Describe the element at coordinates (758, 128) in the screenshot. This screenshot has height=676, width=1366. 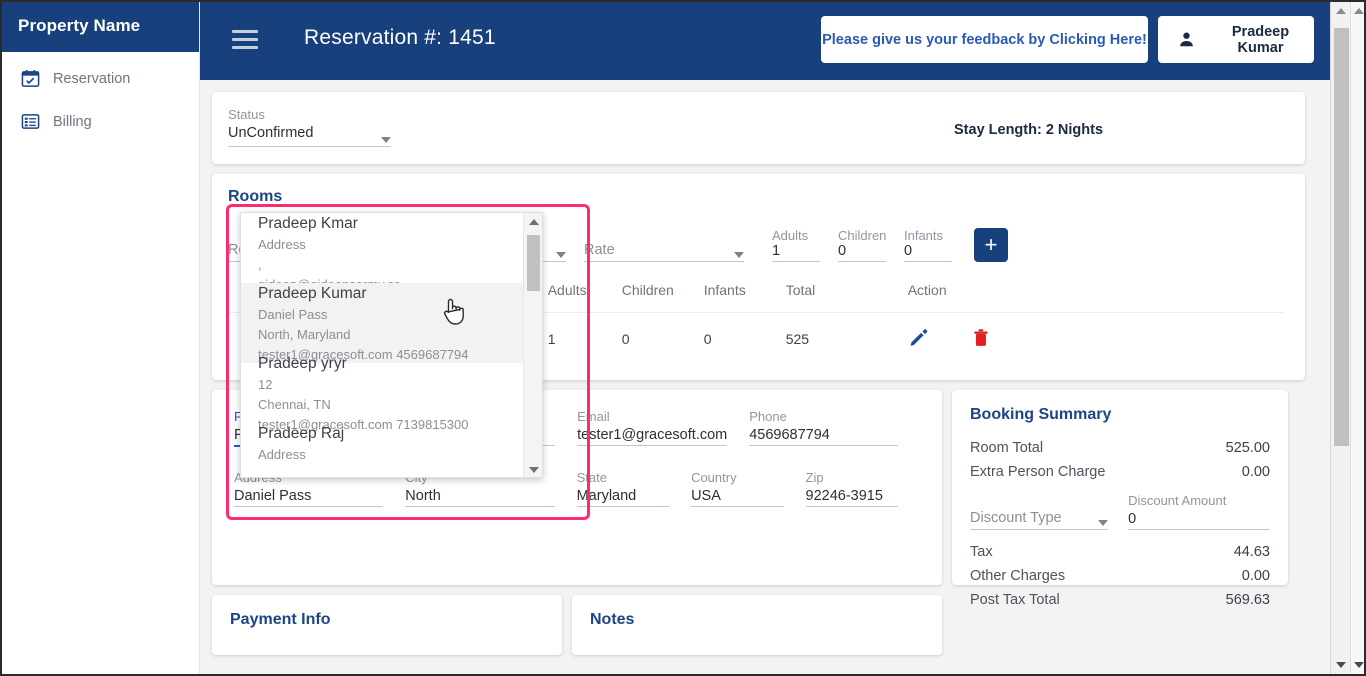
I see `status-card: Status UnConfirmed Stay Length: 2 Nights` at that location.